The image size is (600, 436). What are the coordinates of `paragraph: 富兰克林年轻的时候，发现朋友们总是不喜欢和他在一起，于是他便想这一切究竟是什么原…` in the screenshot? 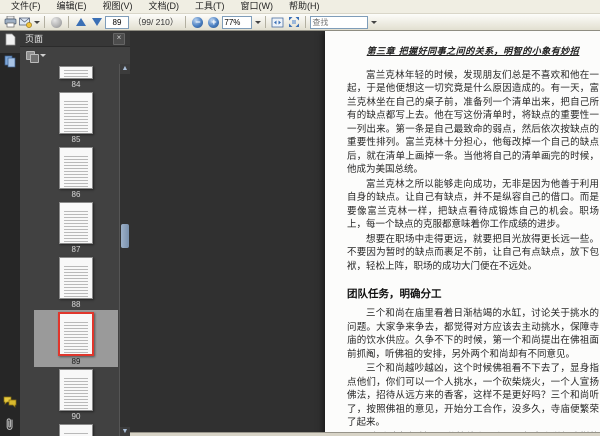 It's located at (473, 123).